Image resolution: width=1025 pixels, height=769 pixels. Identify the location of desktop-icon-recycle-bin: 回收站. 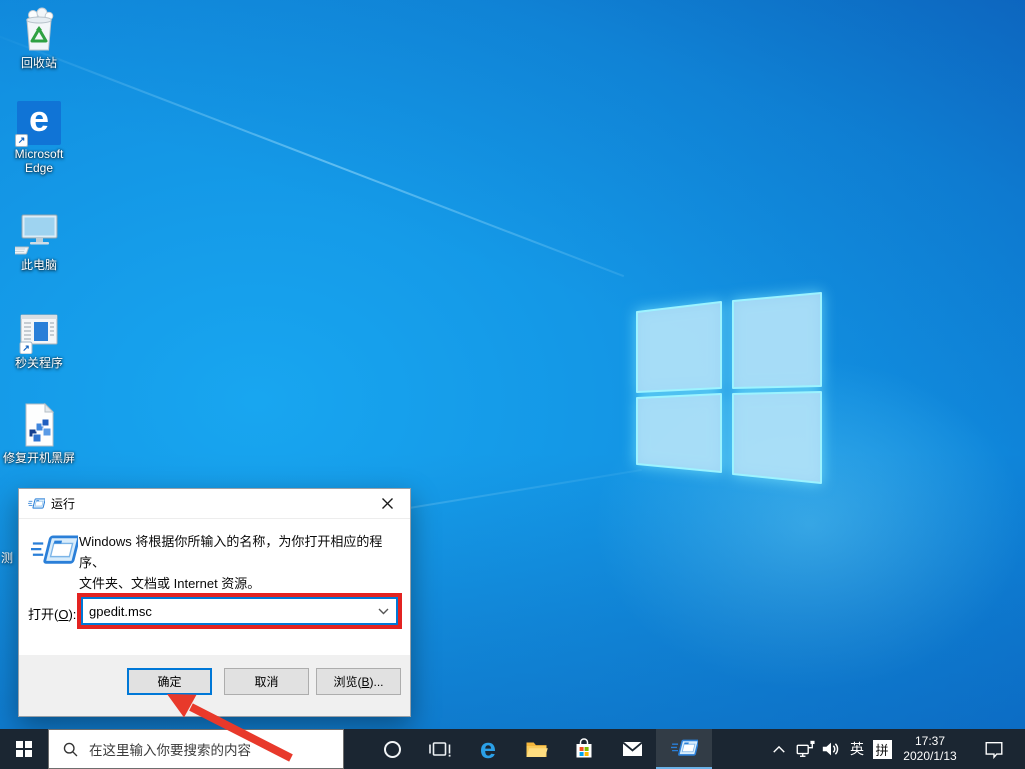
(39, 38).